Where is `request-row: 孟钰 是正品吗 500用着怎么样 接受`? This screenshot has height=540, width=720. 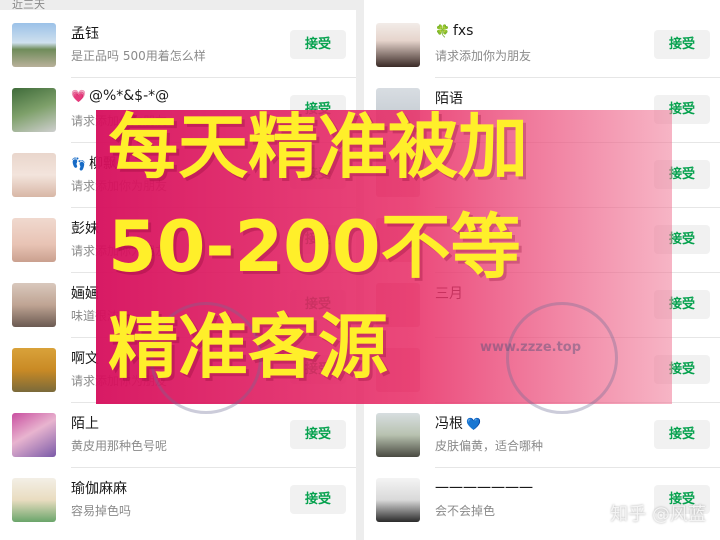 request-row: 孟钰 是正品吗 500用着怎么样 接受 is located at coordinates (178, 45).